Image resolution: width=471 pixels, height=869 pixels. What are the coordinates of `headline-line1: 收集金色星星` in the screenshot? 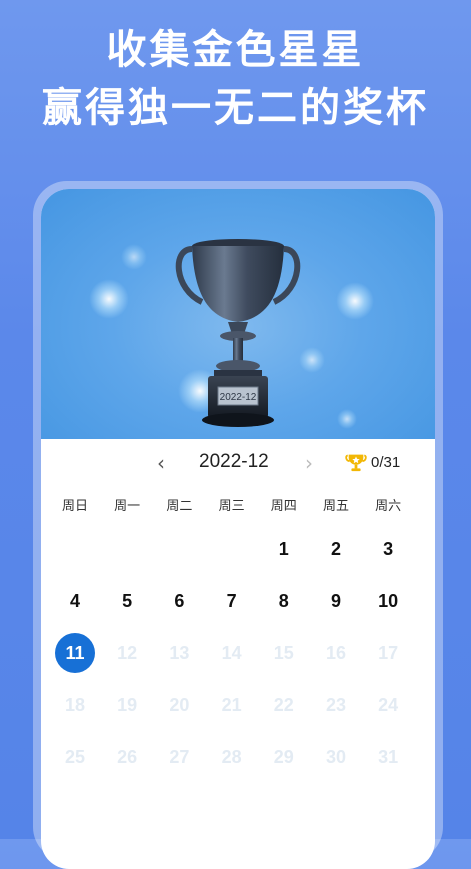 It's located at (235, 50).